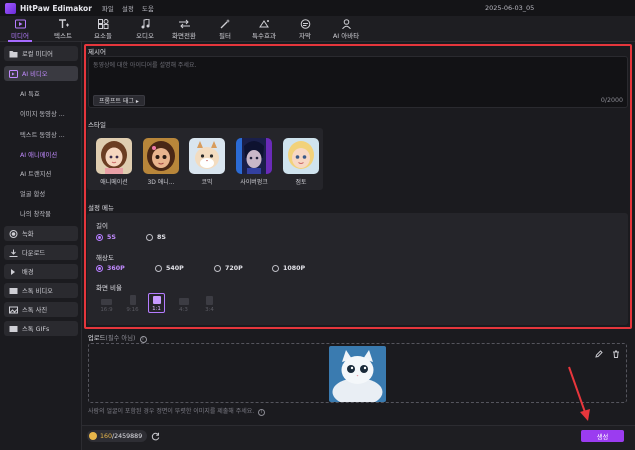 The width and height of the screenshot is (635, 450). What do you see at coordinates (184, 30) in the screenshot?
I see `tab-transitions: 화면전환` at bounding box center [184, 30].